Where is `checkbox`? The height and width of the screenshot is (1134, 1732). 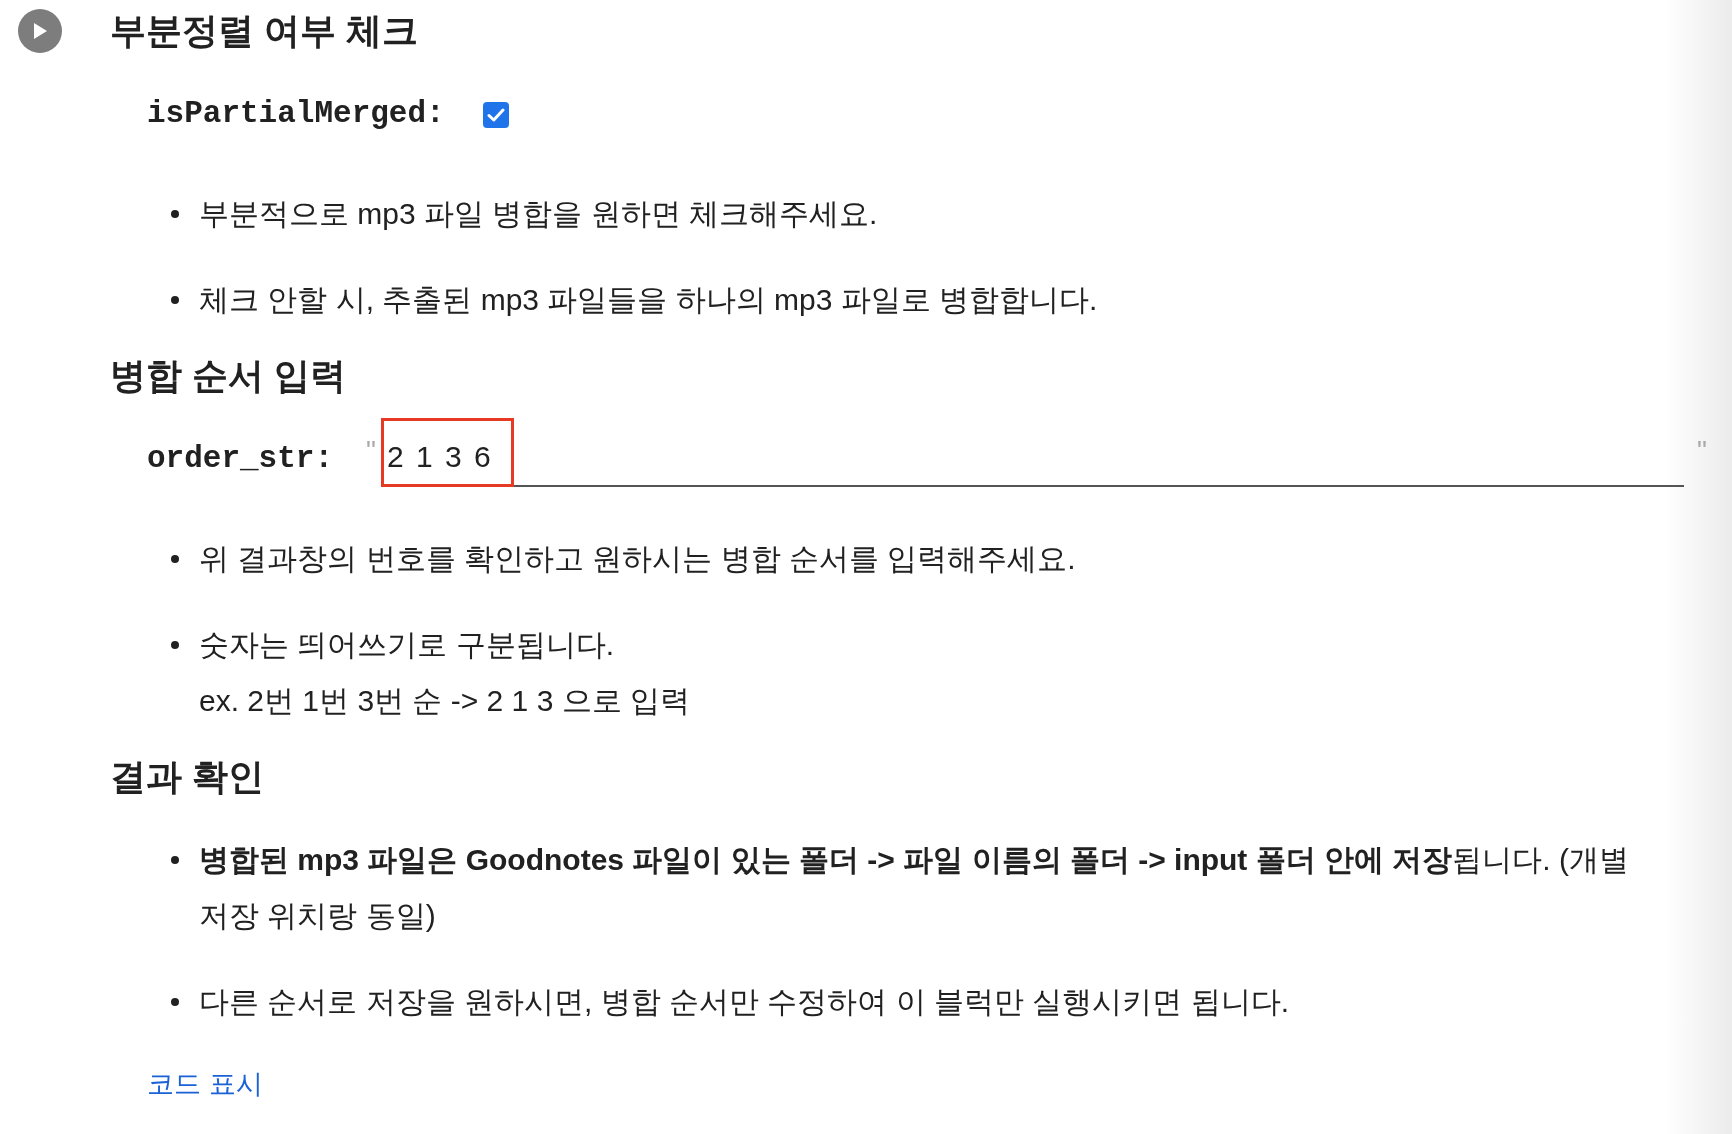 checkbox is located at coordinates (495, 115).